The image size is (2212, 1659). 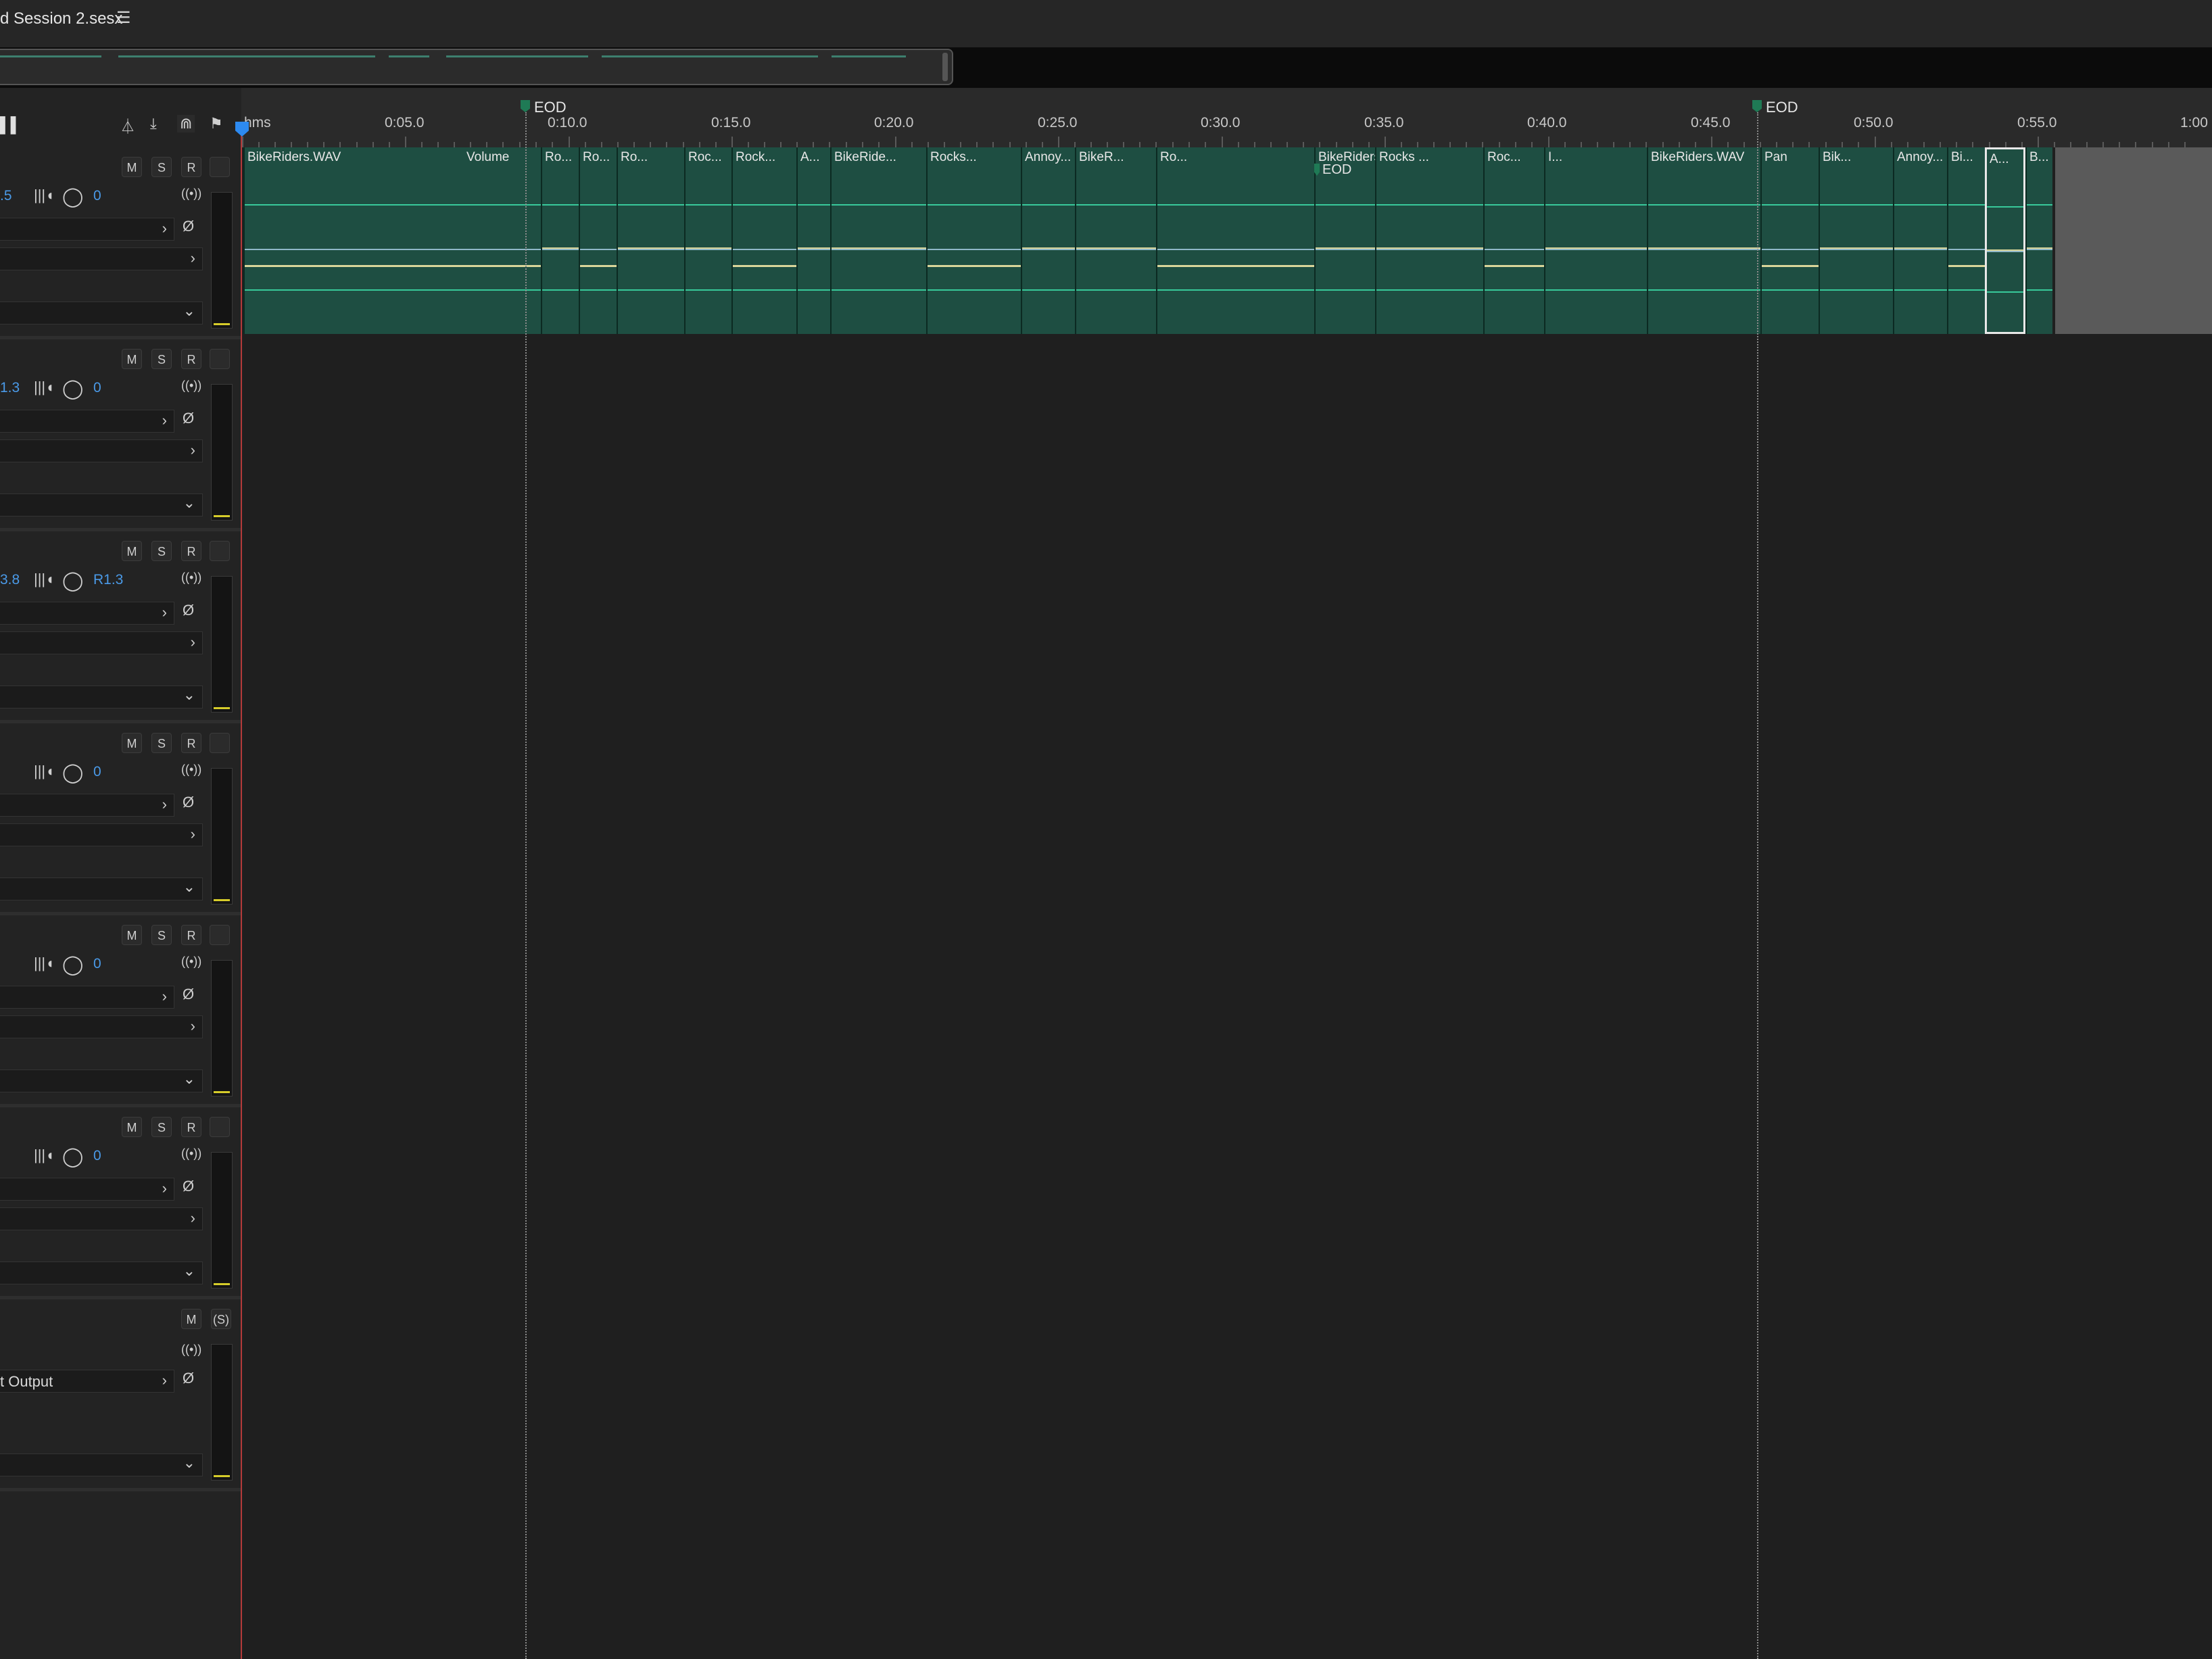 I want to click on volume-value: .5, so click(x=6, y=196).